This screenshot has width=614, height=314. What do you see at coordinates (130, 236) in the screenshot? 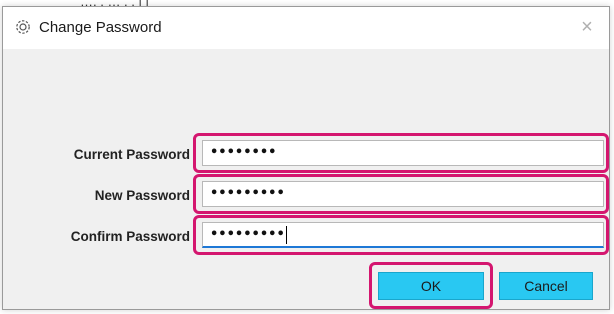
I see `confirm-password-label: Confirm Password` at bounding box center [130, 236].